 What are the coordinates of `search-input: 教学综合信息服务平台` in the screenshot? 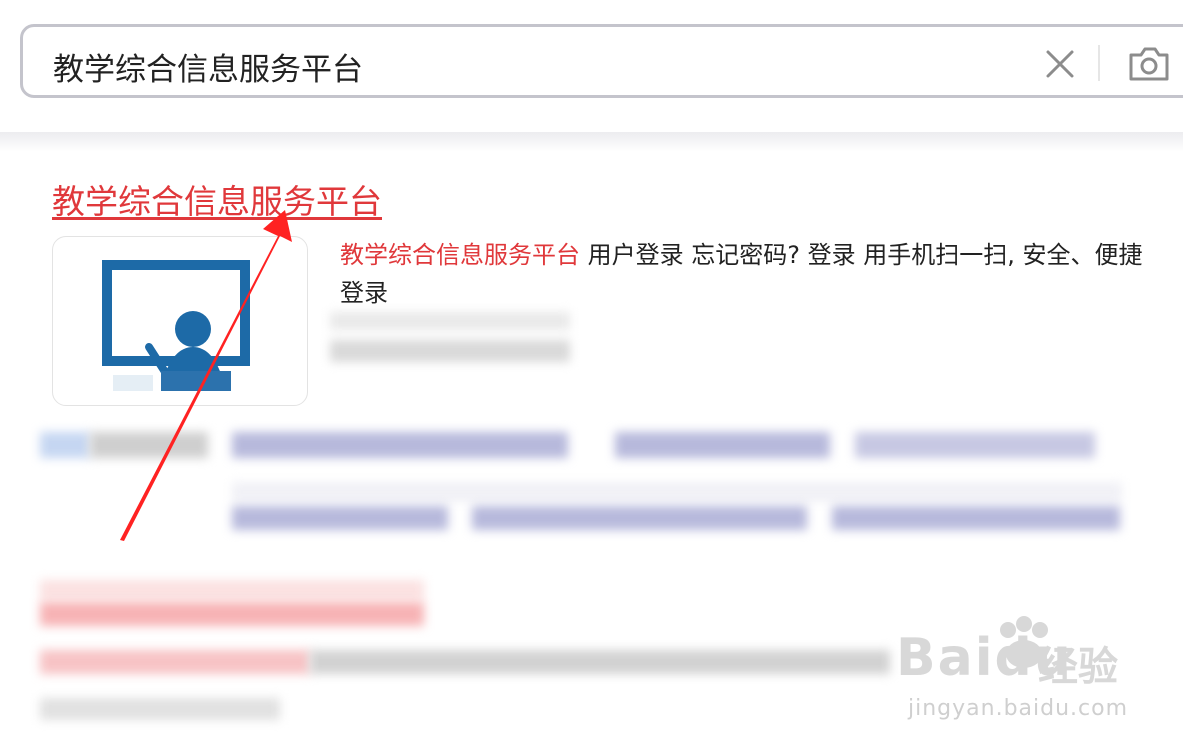 It's located at (208, 66).